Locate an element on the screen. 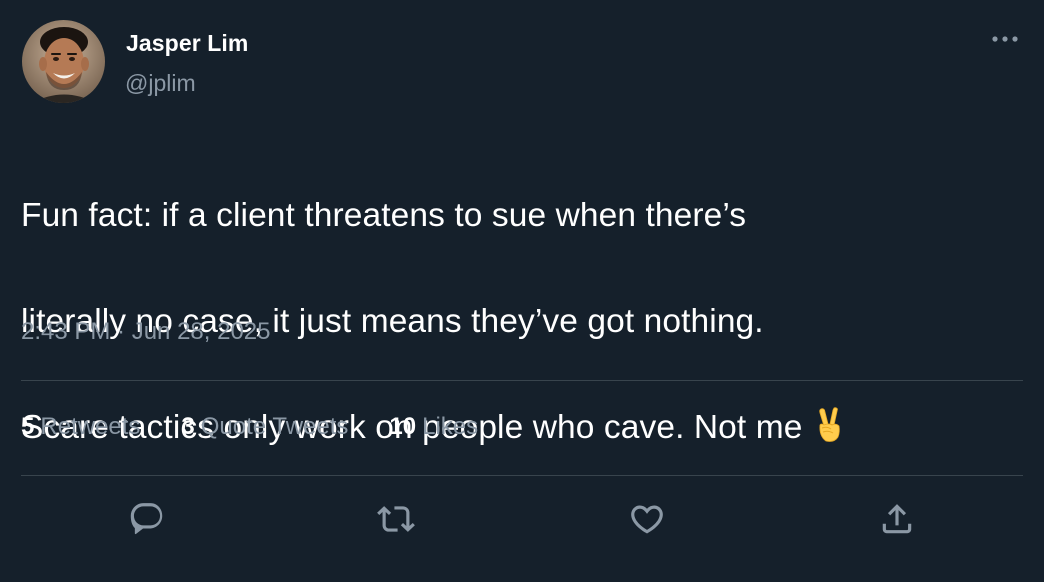 The image size is (1044, 582). tweet-timestamp: 2:43 PM · Jun 28, 2025 is located at coordinates (146, 332).